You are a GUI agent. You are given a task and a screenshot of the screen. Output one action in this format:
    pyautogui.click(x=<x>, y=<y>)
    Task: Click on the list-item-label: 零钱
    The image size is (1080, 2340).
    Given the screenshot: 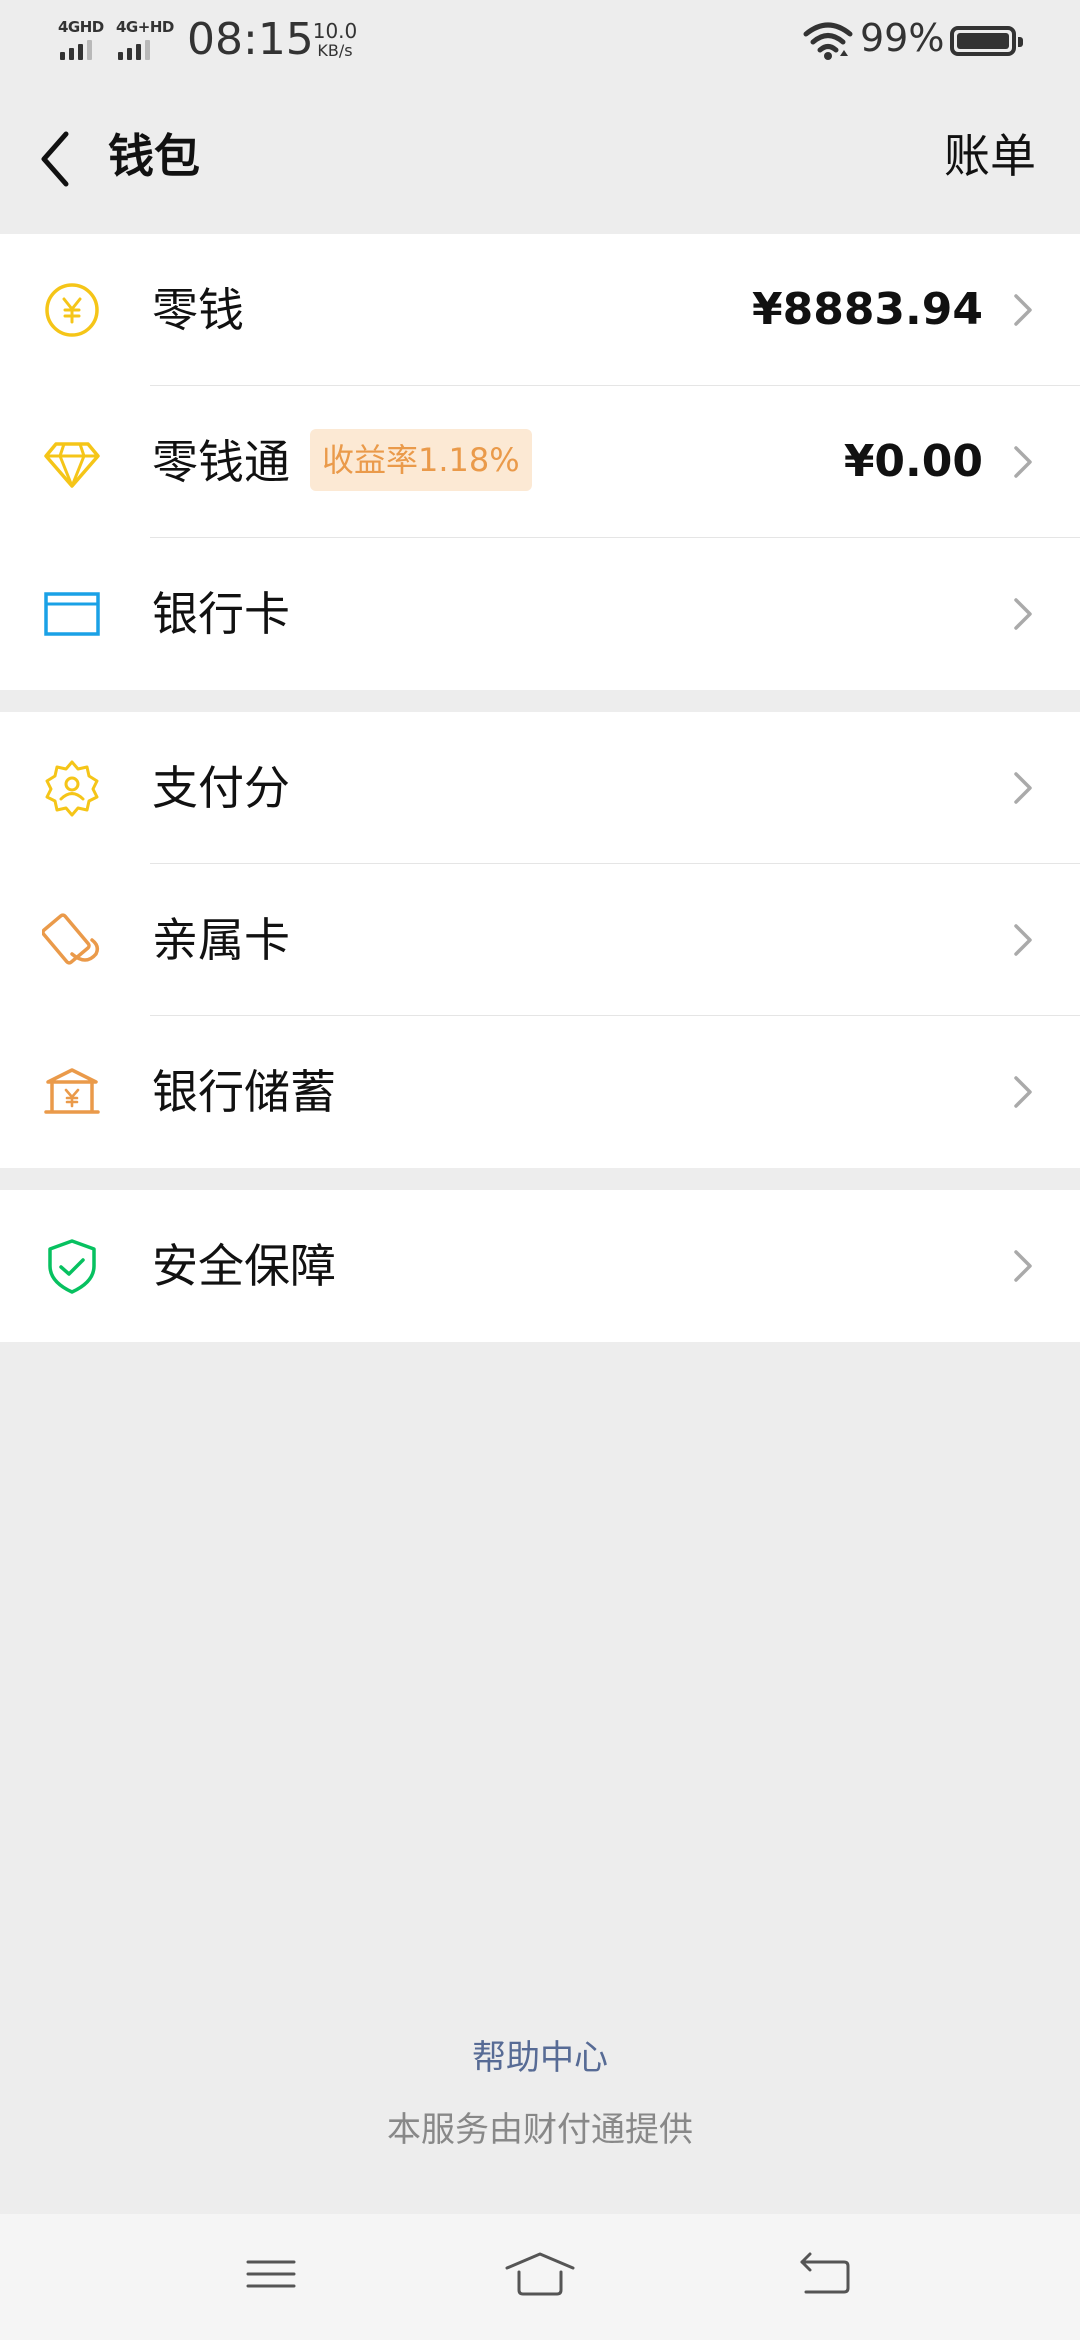 What is the action you would take?
    pyautogui.click(x=198, y=310)
    